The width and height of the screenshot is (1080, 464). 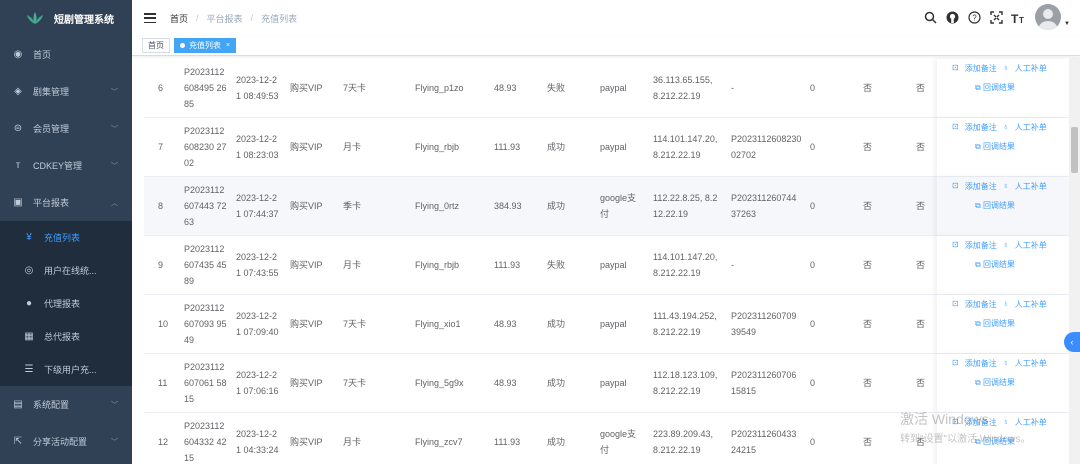 I want to click on breadcrumb-item-home: 首页, so click(x=179, y=18).